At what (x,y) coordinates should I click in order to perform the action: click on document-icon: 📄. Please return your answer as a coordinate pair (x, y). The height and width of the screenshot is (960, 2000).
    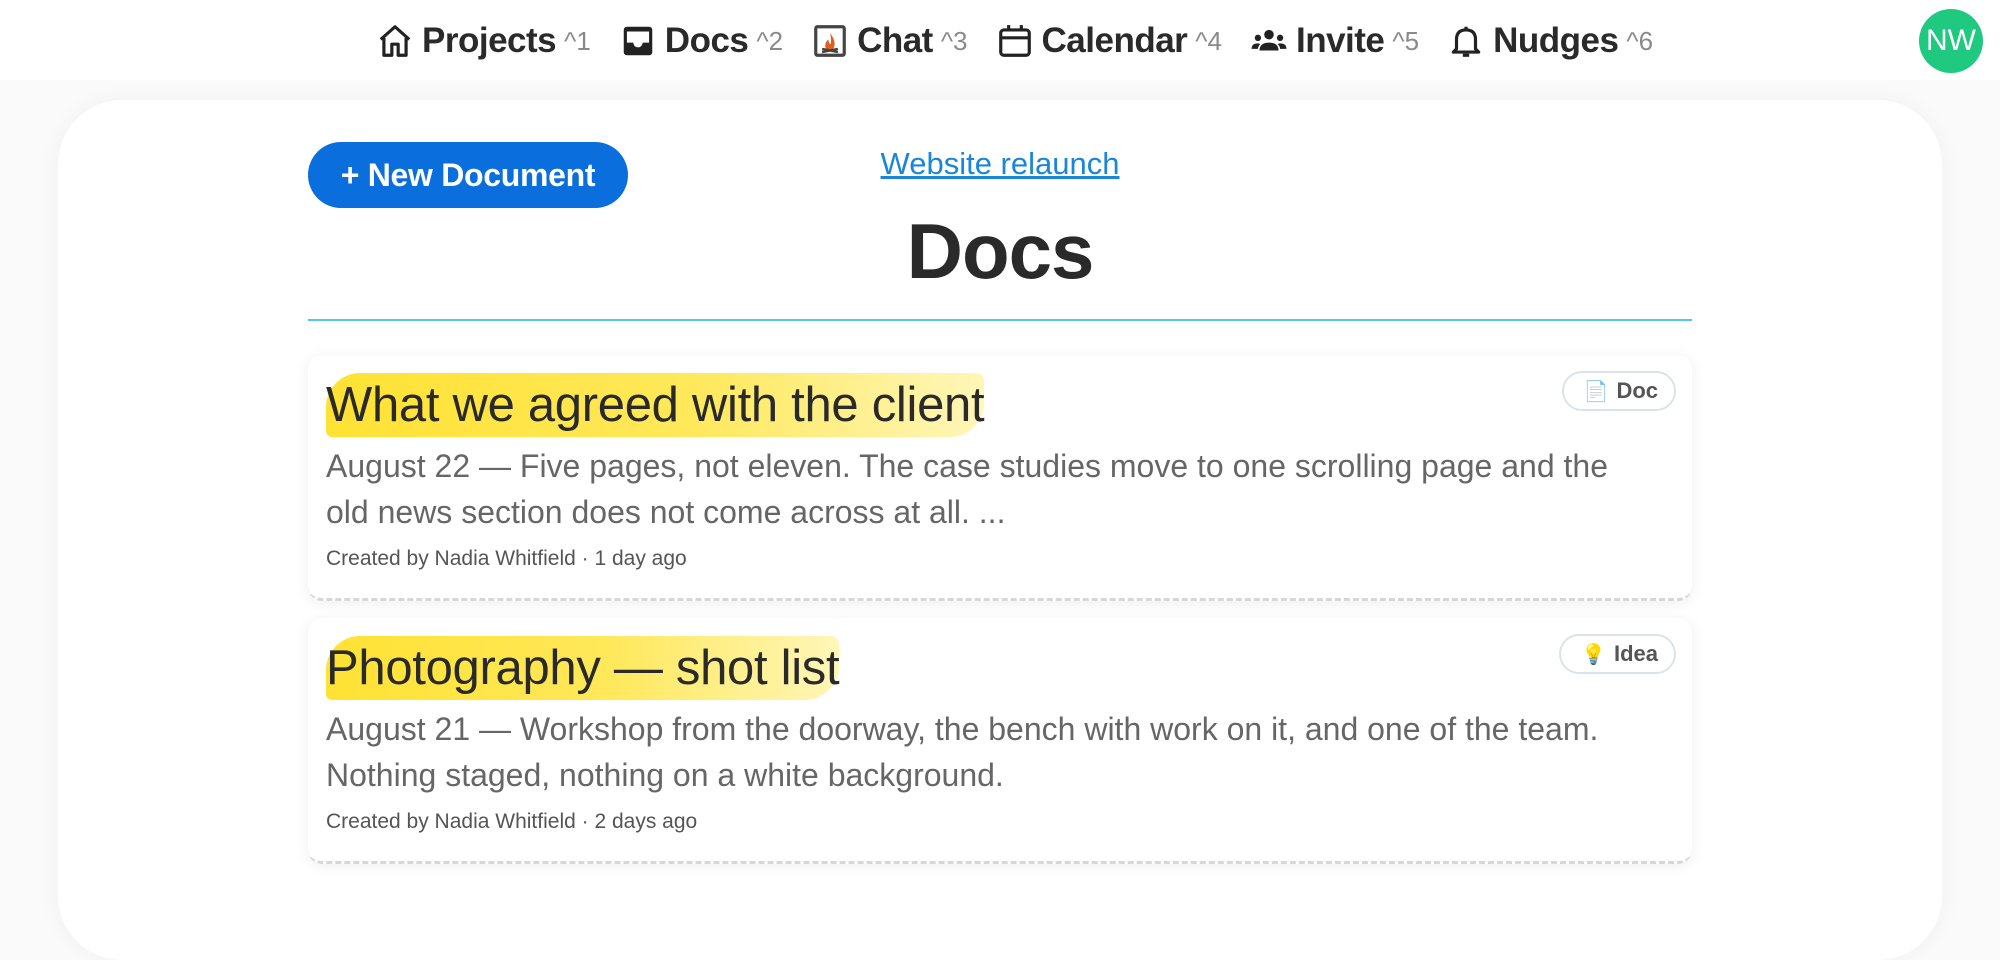
    Looking at the image, I should click on (1596, 391).